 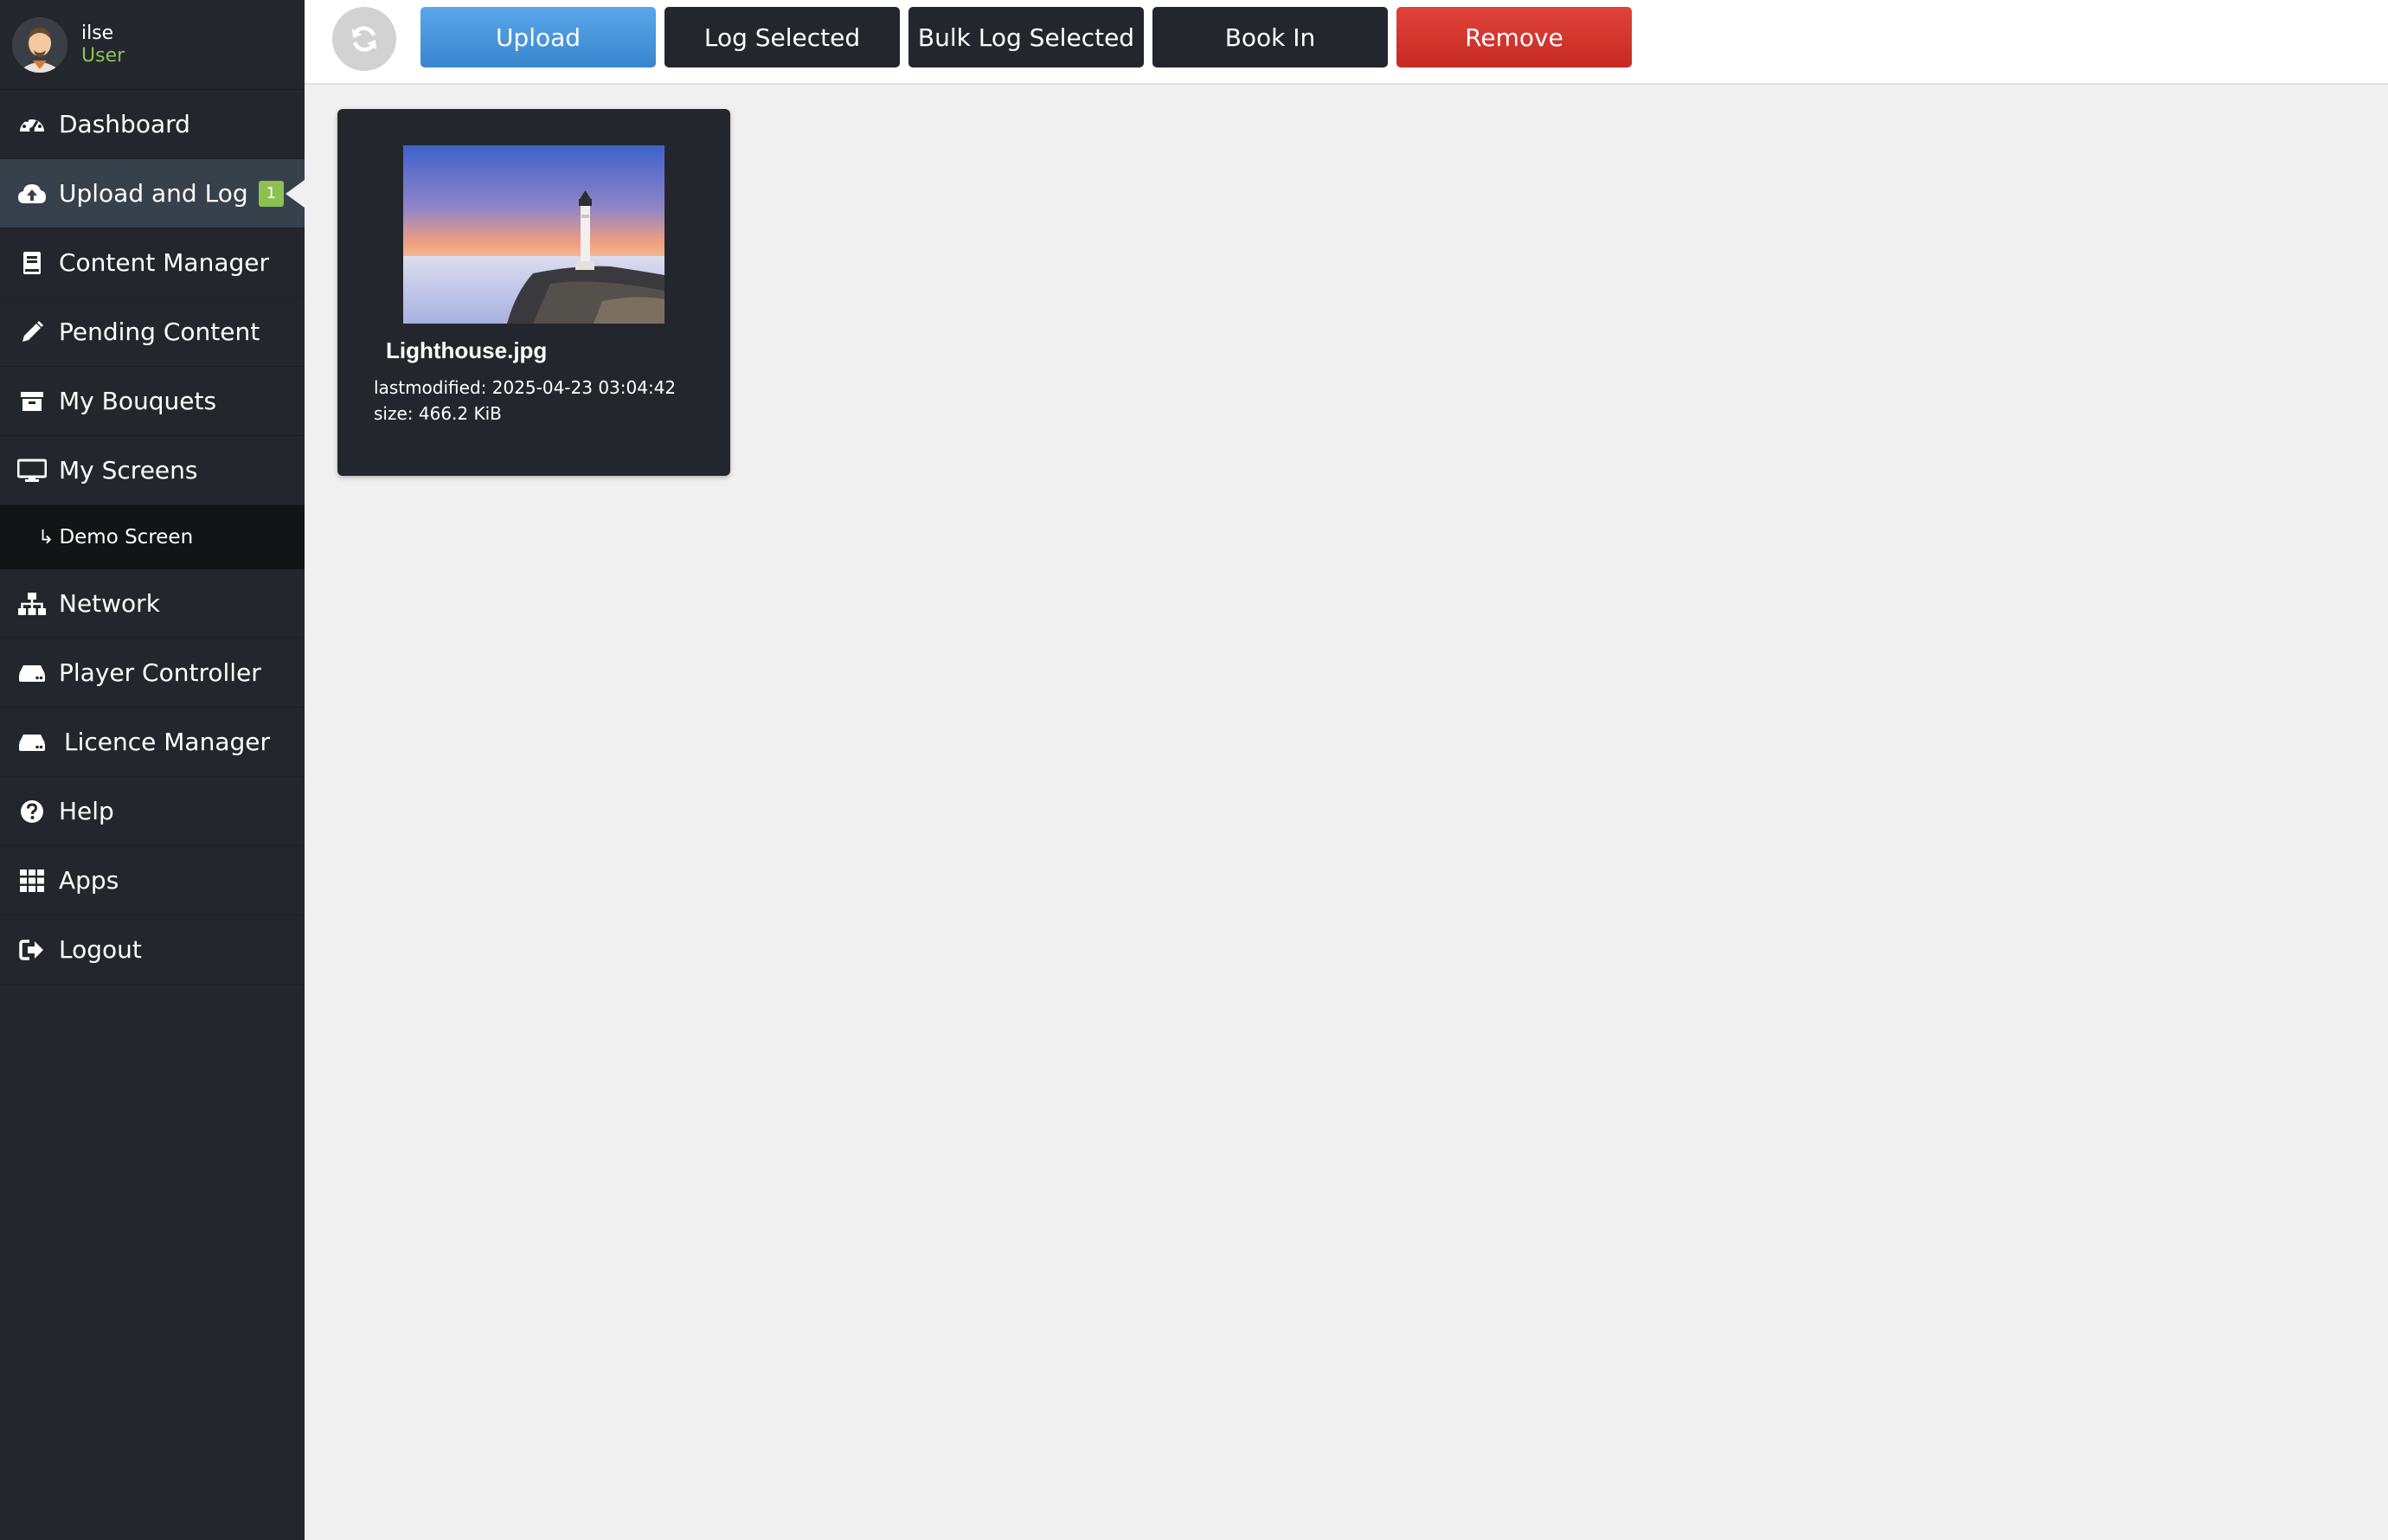 What do you see at coordinates (128, 470) in the screenshot?
I see `sidebar-item-label: My Screens` at bounding box center [128, 470].